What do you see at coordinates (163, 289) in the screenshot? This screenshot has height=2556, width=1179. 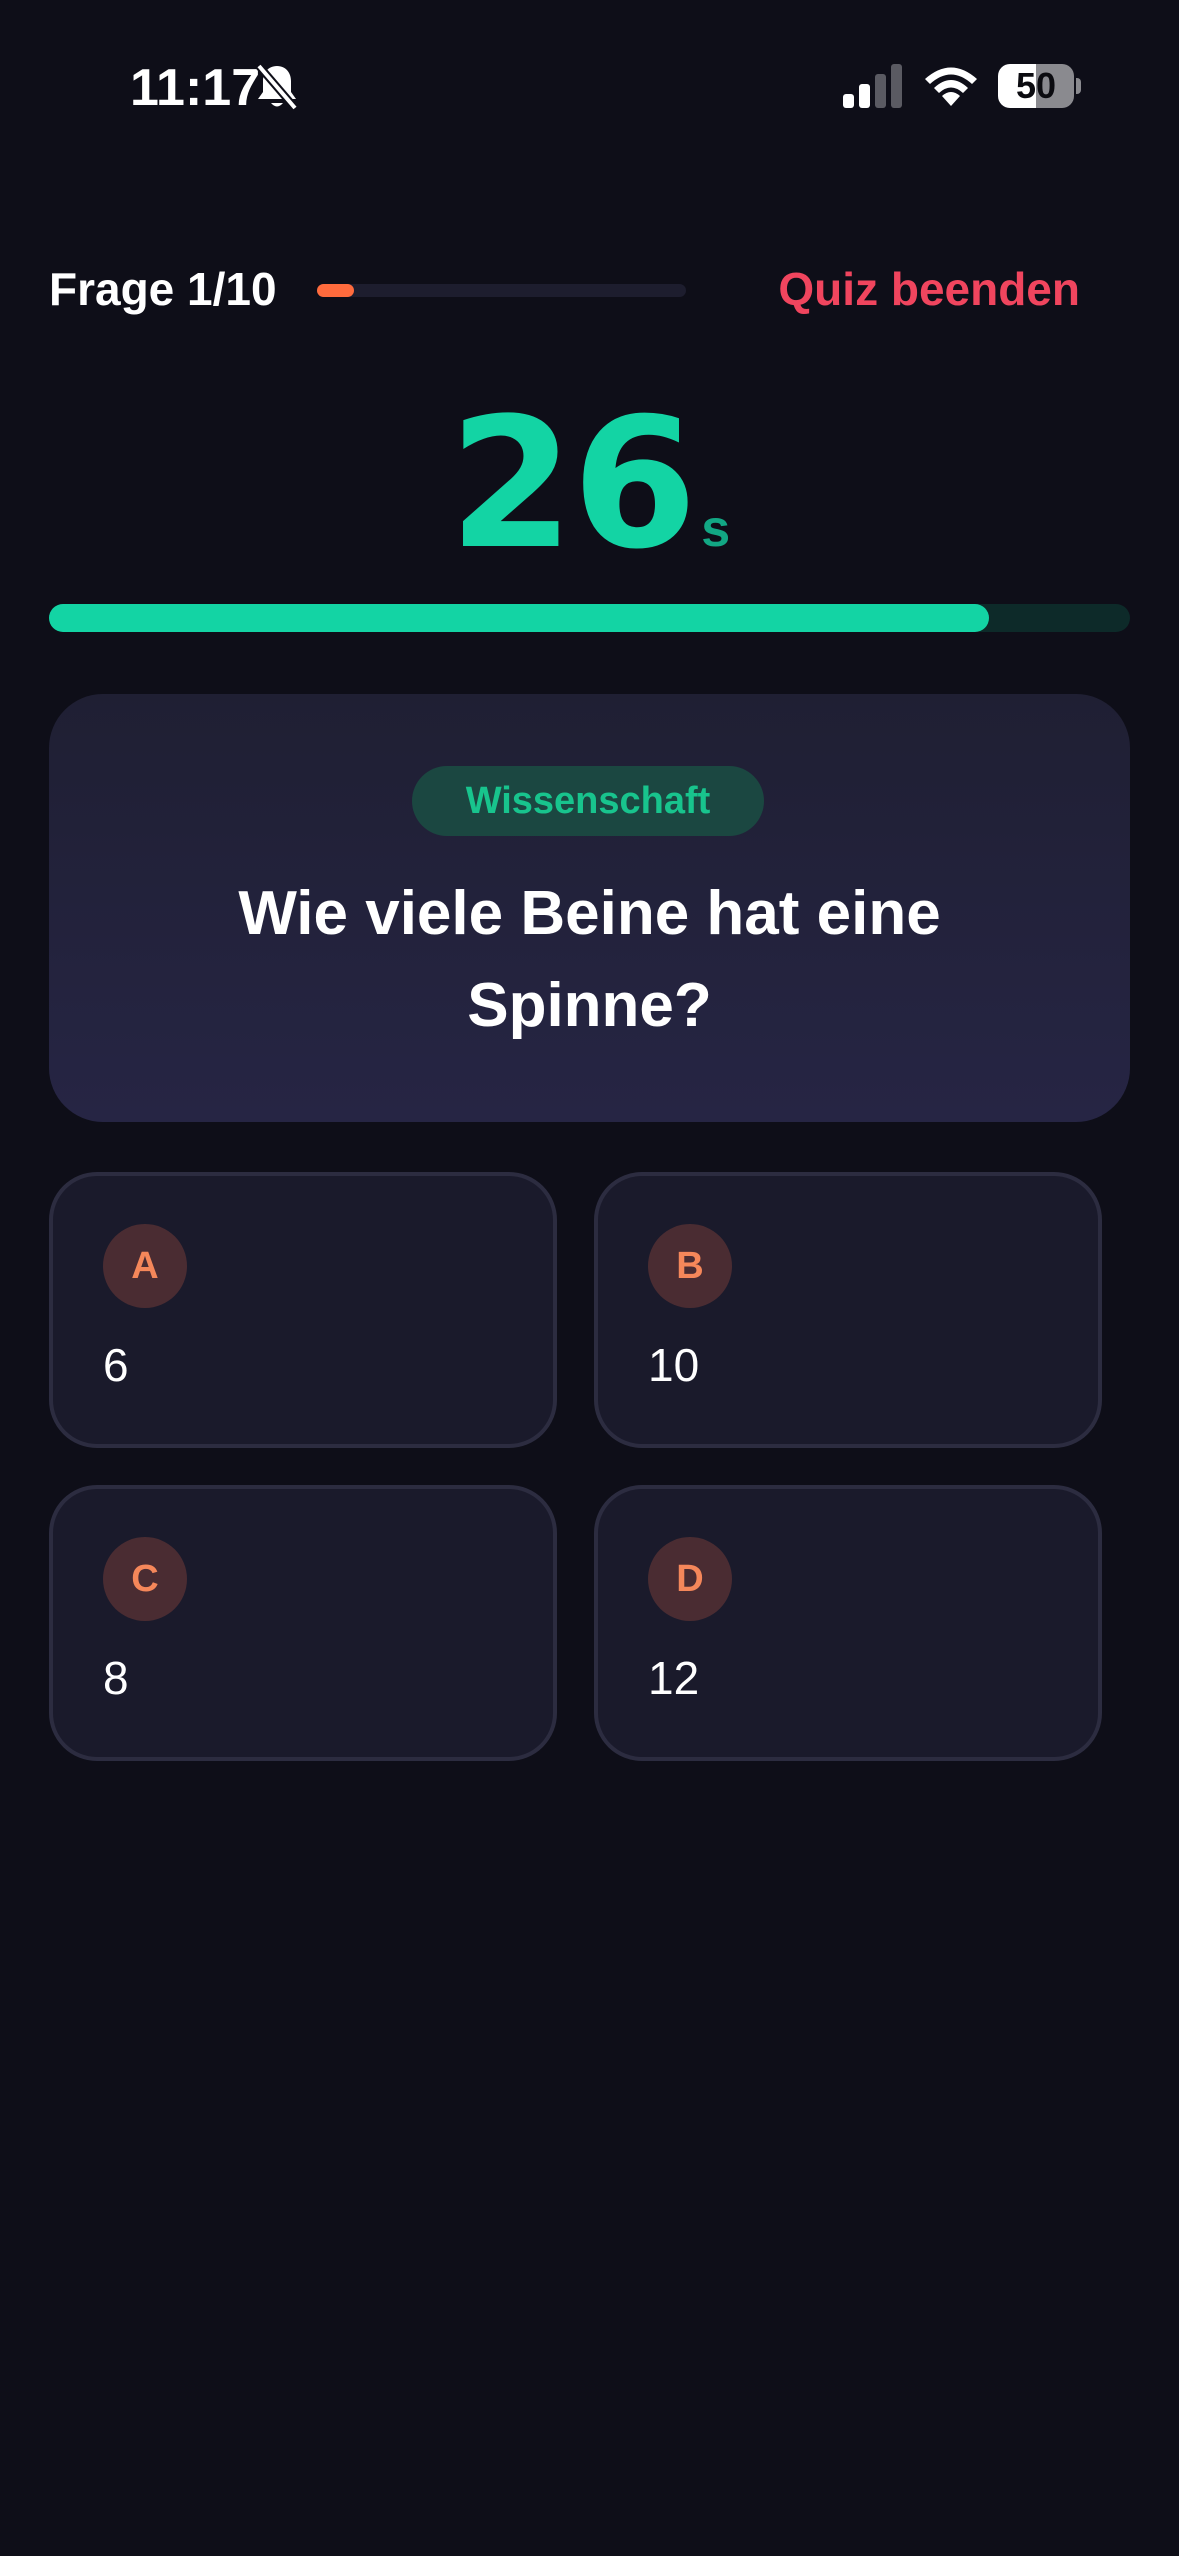 I see `question-counter: Frage 1/10` at bounding box center [163, 289].